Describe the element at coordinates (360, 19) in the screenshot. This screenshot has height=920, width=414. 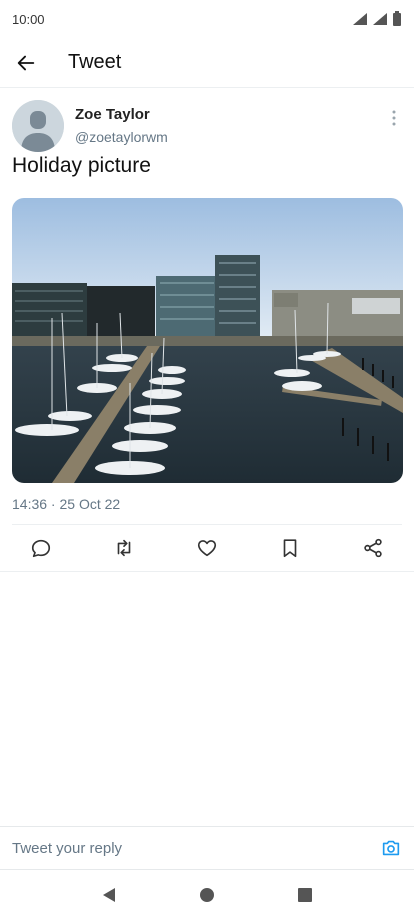
I see `wifi-icon` at that location.